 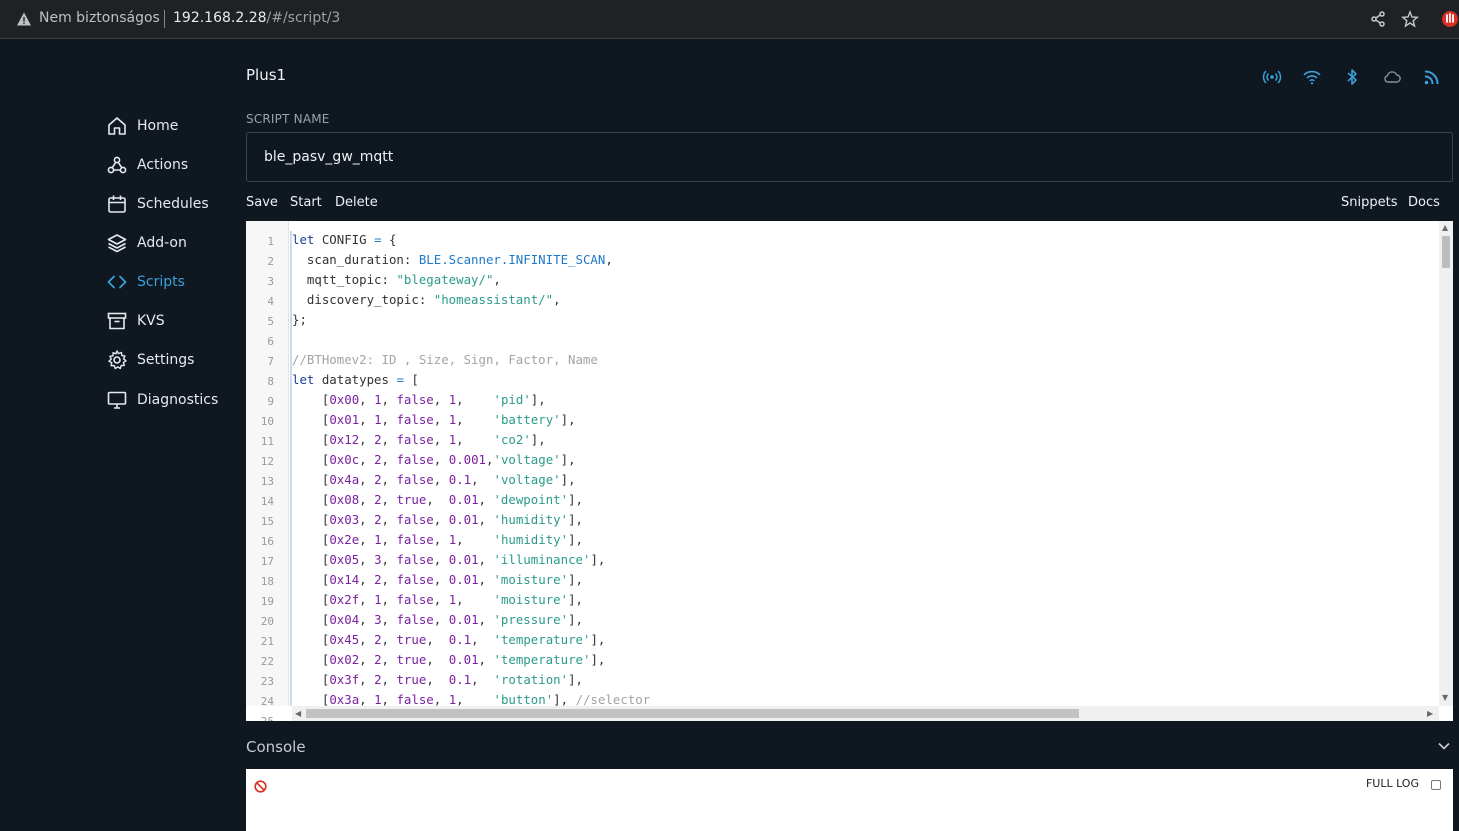 What do you see at coordinates (356, 202) in the screenshot?
I see `delete-button: Delete` at bounding box center [356, 202].